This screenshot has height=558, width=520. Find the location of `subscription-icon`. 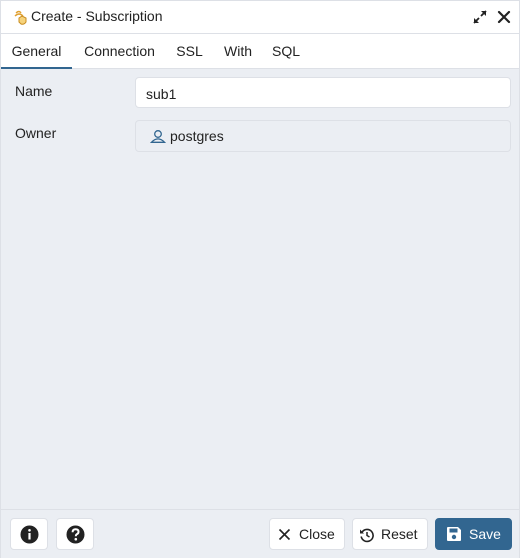

subscription-icon is located at coordinates (20, 17).